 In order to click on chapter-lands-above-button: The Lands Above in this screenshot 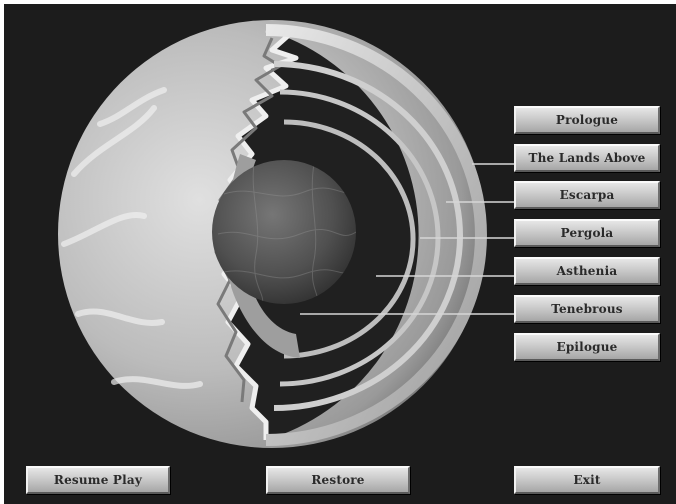, I will do `click(587, 158)`.